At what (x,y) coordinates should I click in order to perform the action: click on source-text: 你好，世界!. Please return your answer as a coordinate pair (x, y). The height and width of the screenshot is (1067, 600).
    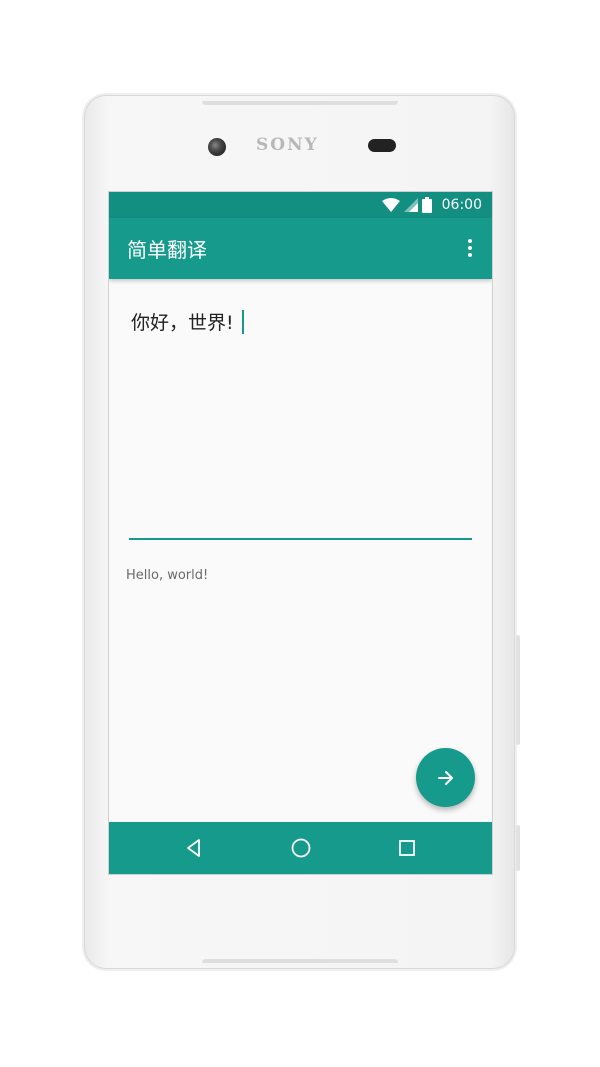
    Looking at the image, I should click on (182, 323).